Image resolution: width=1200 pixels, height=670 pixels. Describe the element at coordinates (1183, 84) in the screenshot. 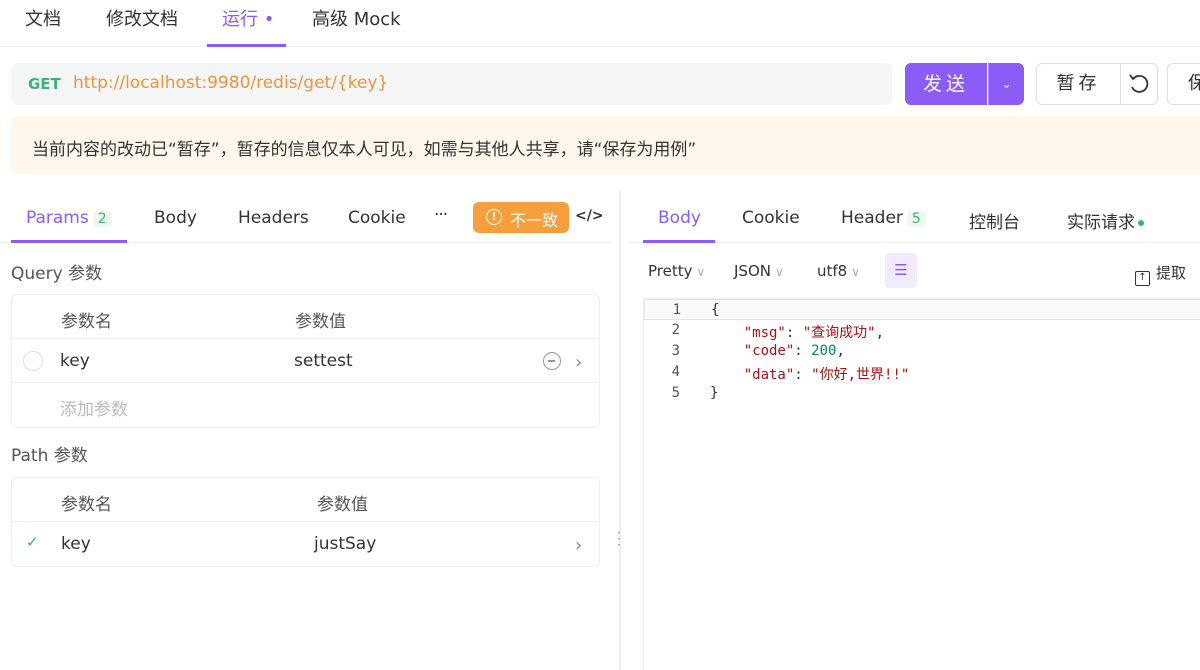

I see `save-button: 保` at that location.